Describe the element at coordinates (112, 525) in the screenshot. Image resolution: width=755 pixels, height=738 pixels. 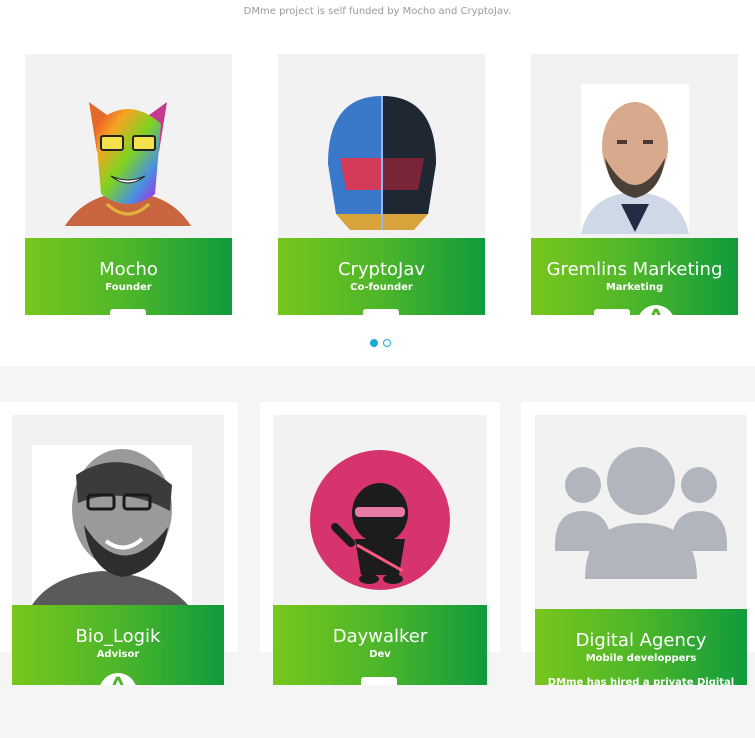
I see `bearded-man-glasses-photo` at that location.